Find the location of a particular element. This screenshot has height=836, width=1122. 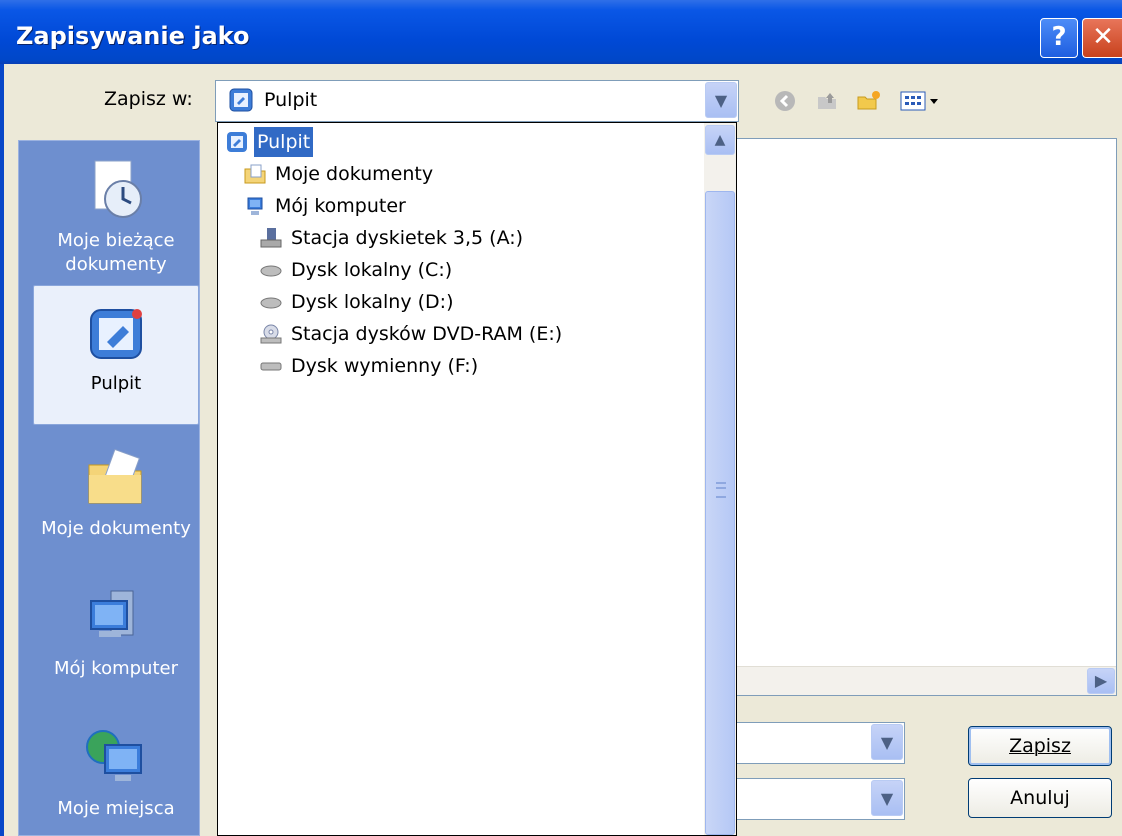

dropdown-item-label: Moje dokumenty is located at coordinates (354, 174).